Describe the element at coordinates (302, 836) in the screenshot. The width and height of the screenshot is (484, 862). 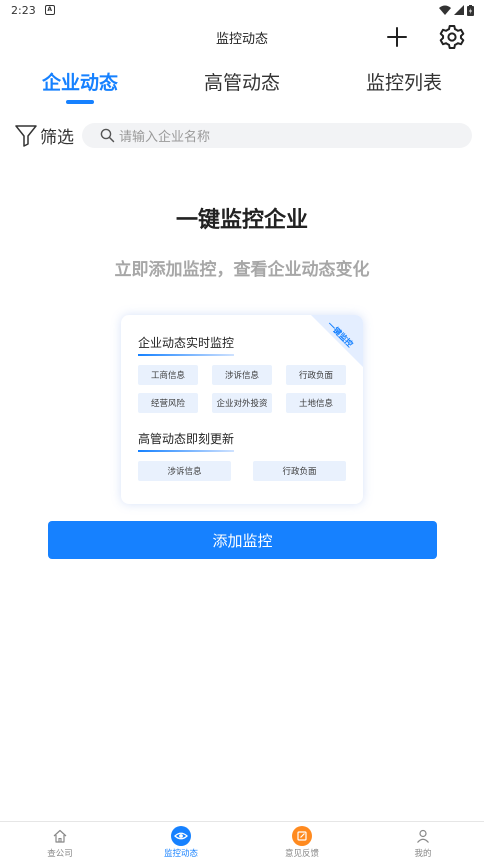
I see `feedback-icon` at that location.